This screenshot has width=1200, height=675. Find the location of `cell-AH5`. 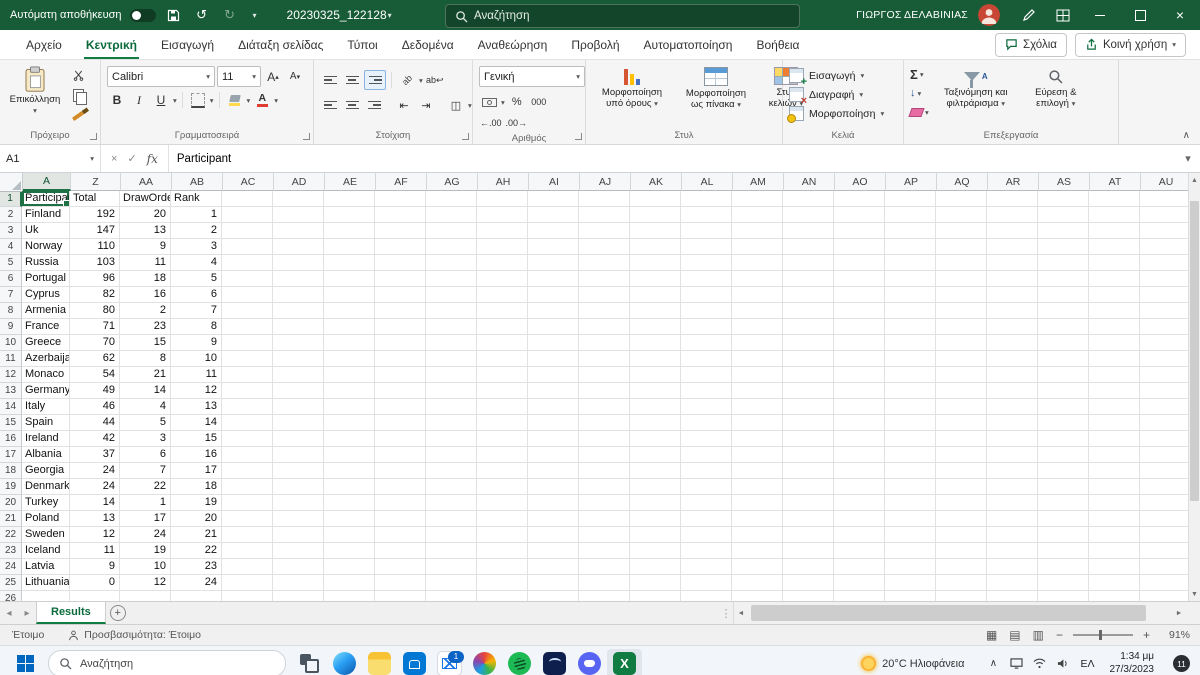

cell-AH5 is located at coordinates (502, 263).